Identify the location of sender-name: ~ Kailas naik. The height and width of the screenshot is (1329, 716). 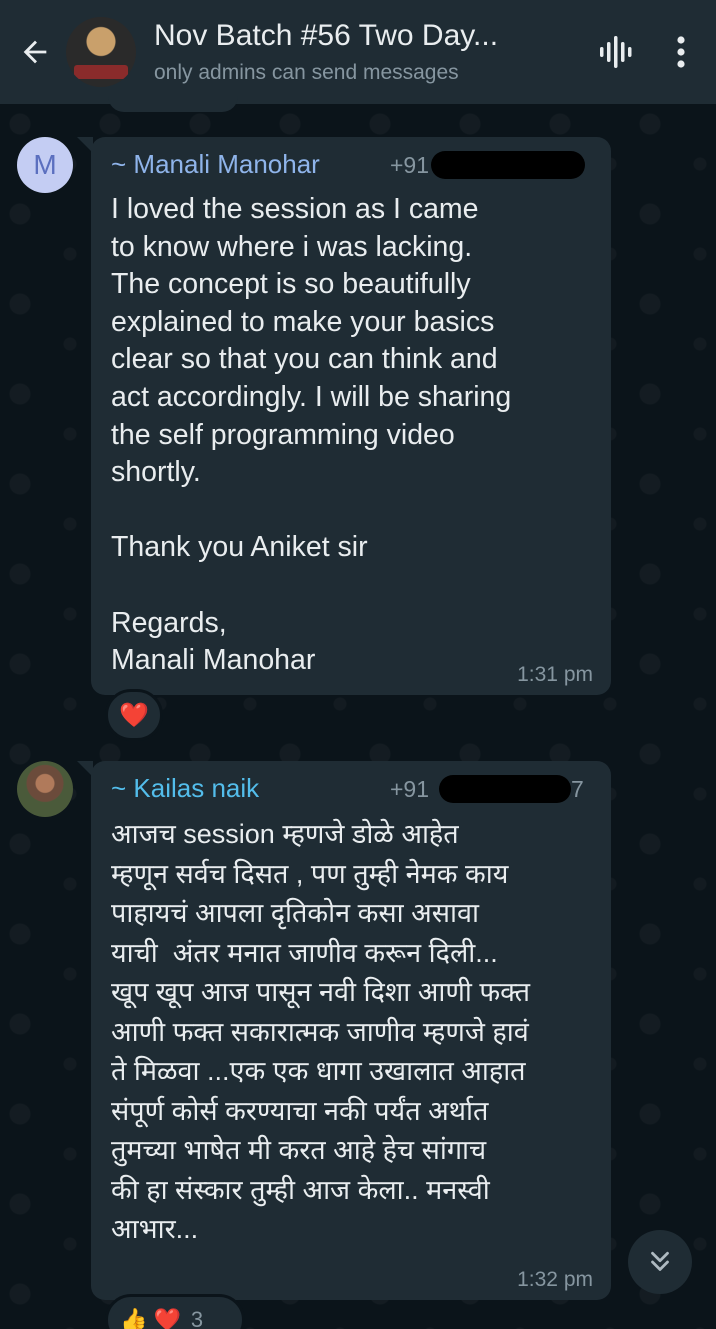
(185, 788).